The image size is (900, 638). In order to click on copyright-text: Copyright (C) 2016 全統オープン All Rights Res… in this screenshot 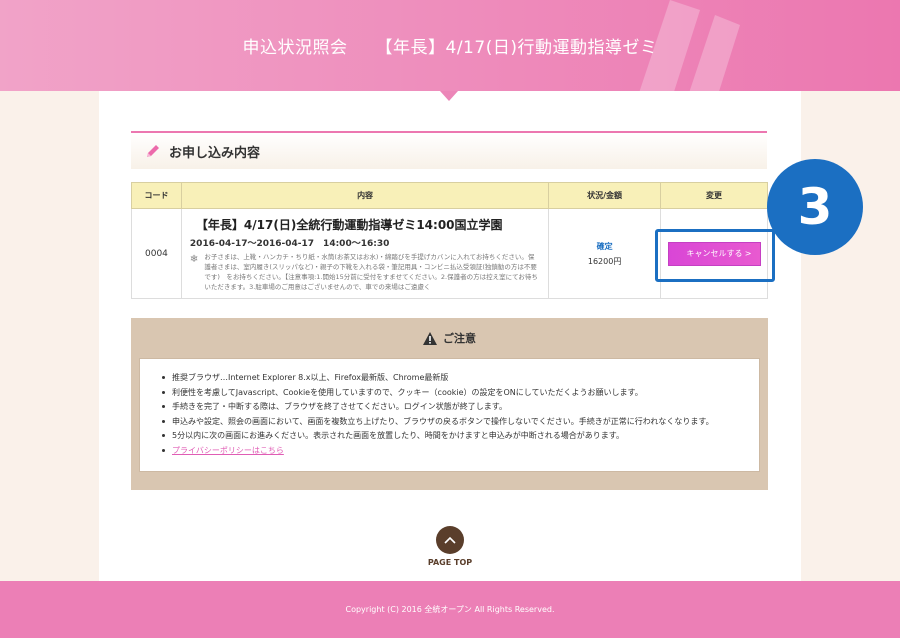, I will do `click(450, 609)`.